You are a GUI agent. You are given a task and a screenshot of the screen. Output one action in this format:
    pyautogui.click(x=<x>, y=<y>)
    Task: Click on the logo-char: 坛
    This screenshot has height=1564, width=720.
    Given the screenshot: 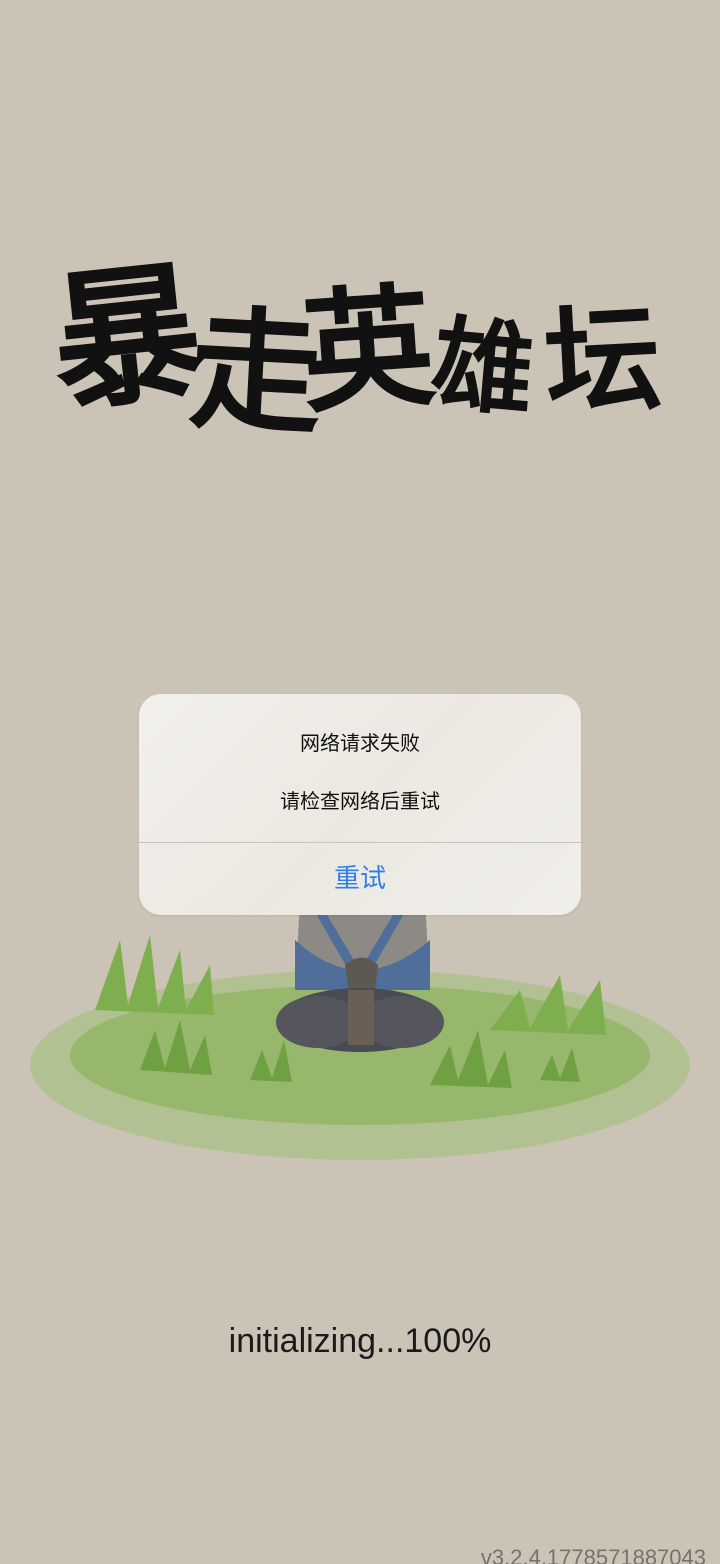 What is the action you would take?
    pyautogui.click(x=603, y=361)
    